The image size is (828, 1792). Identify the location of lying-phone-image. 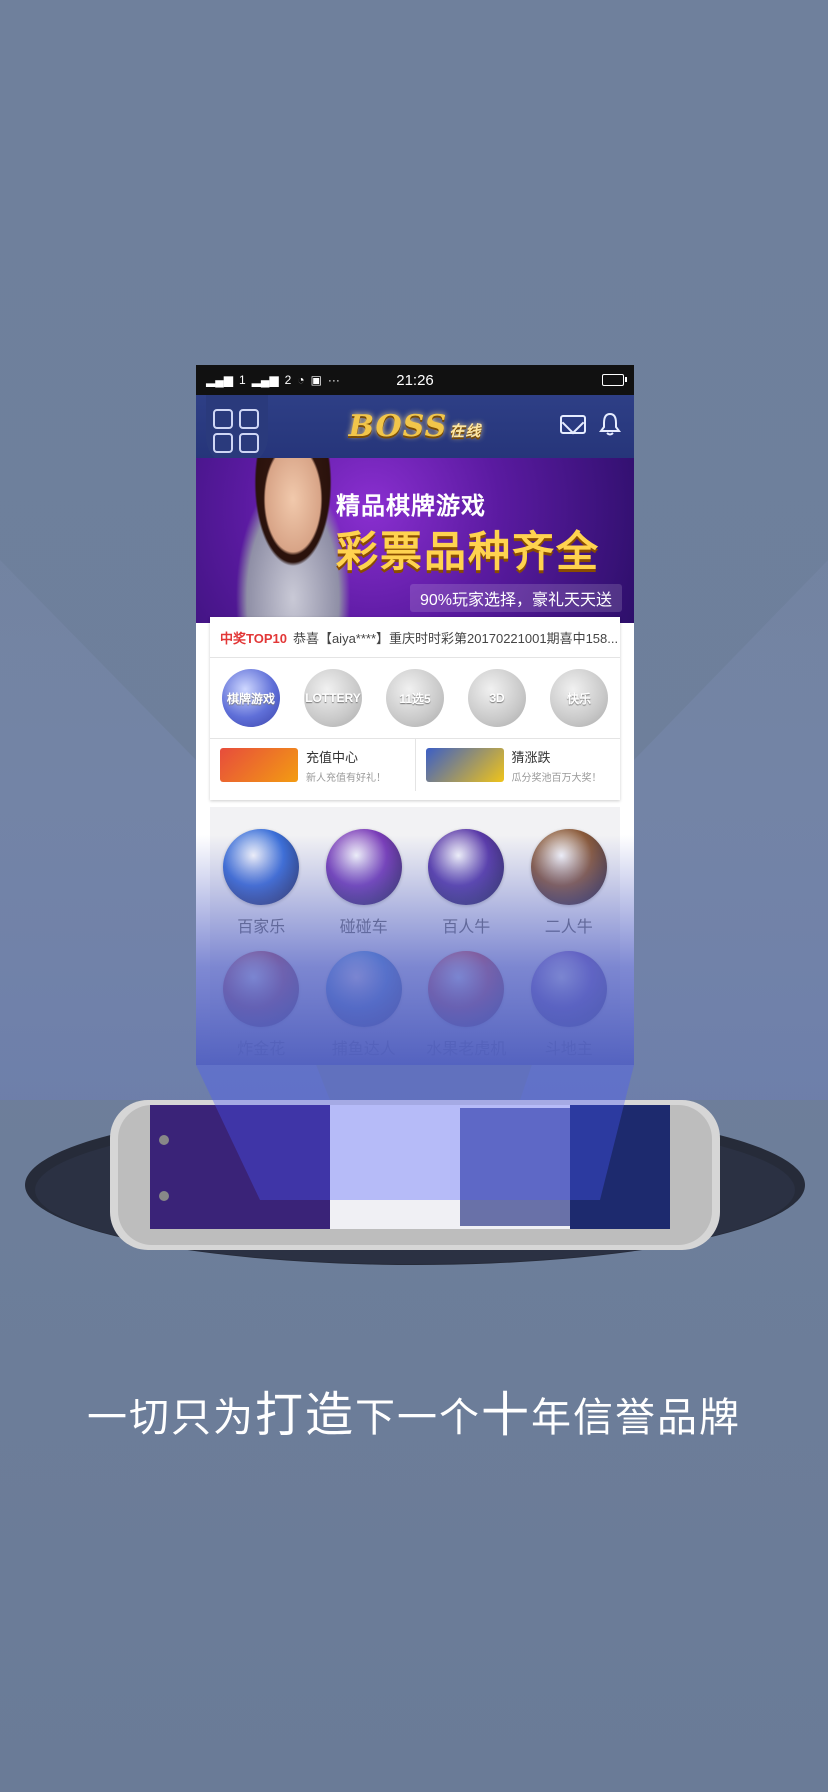
(415, 1157).